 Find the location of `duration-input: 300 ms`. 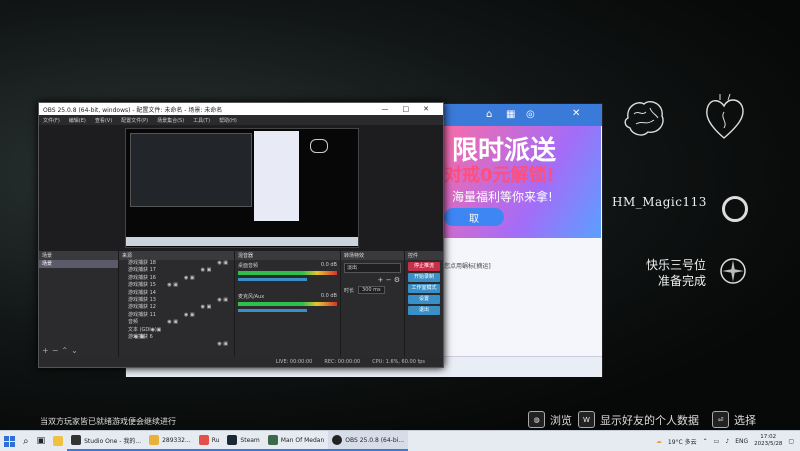

duration-input: 300 ms is located at coordinates (371, 290).